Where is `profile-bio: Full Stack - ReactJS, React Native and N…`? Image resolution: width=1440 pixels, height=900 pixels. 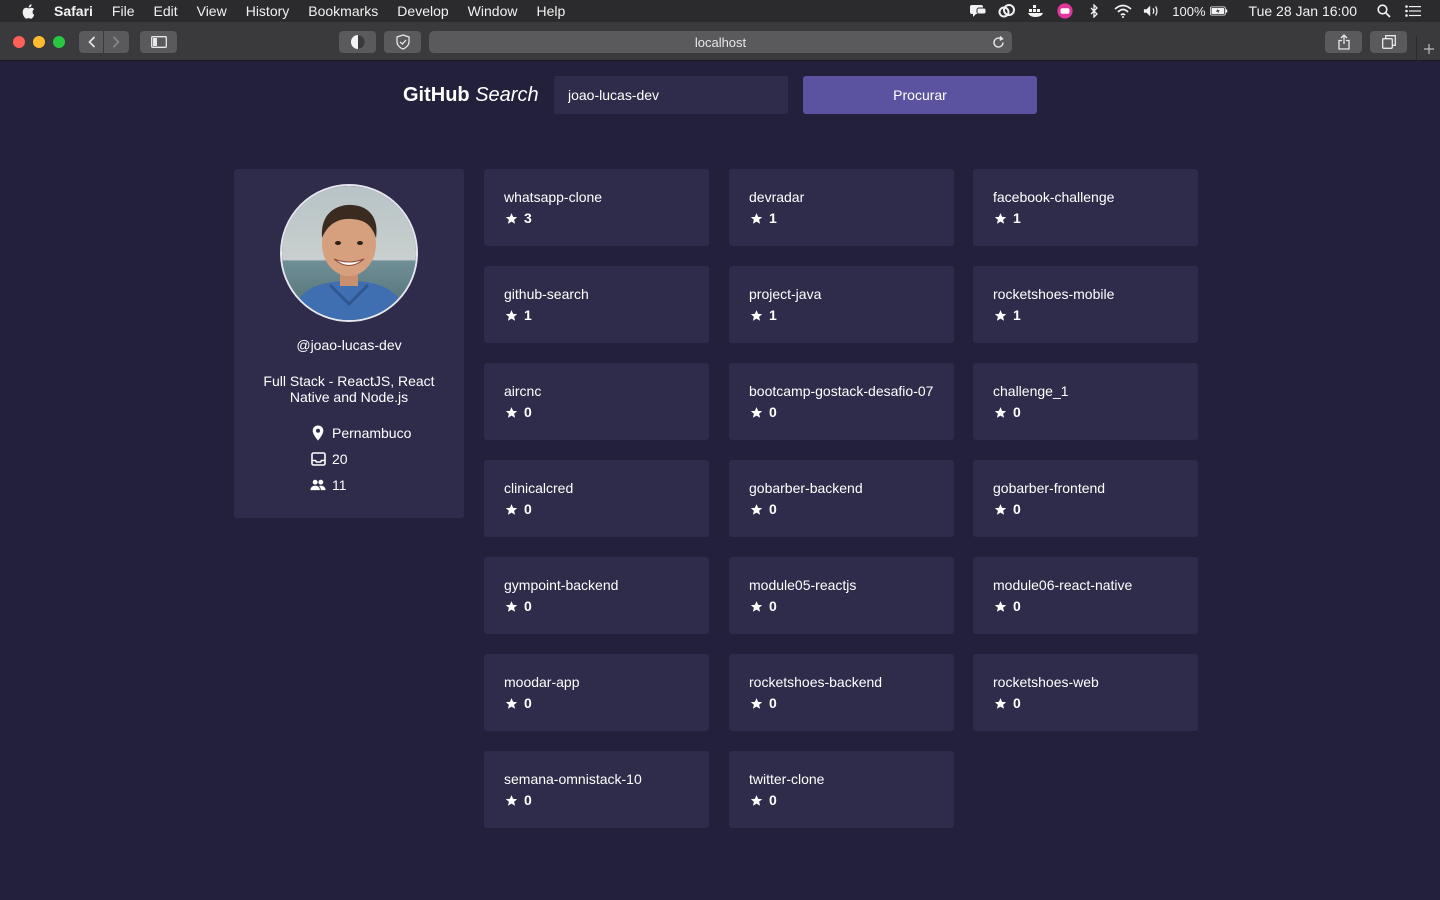 profile-bio: Full Stack - ReactJS, React Native and N… is located at coordinates (349, 389).